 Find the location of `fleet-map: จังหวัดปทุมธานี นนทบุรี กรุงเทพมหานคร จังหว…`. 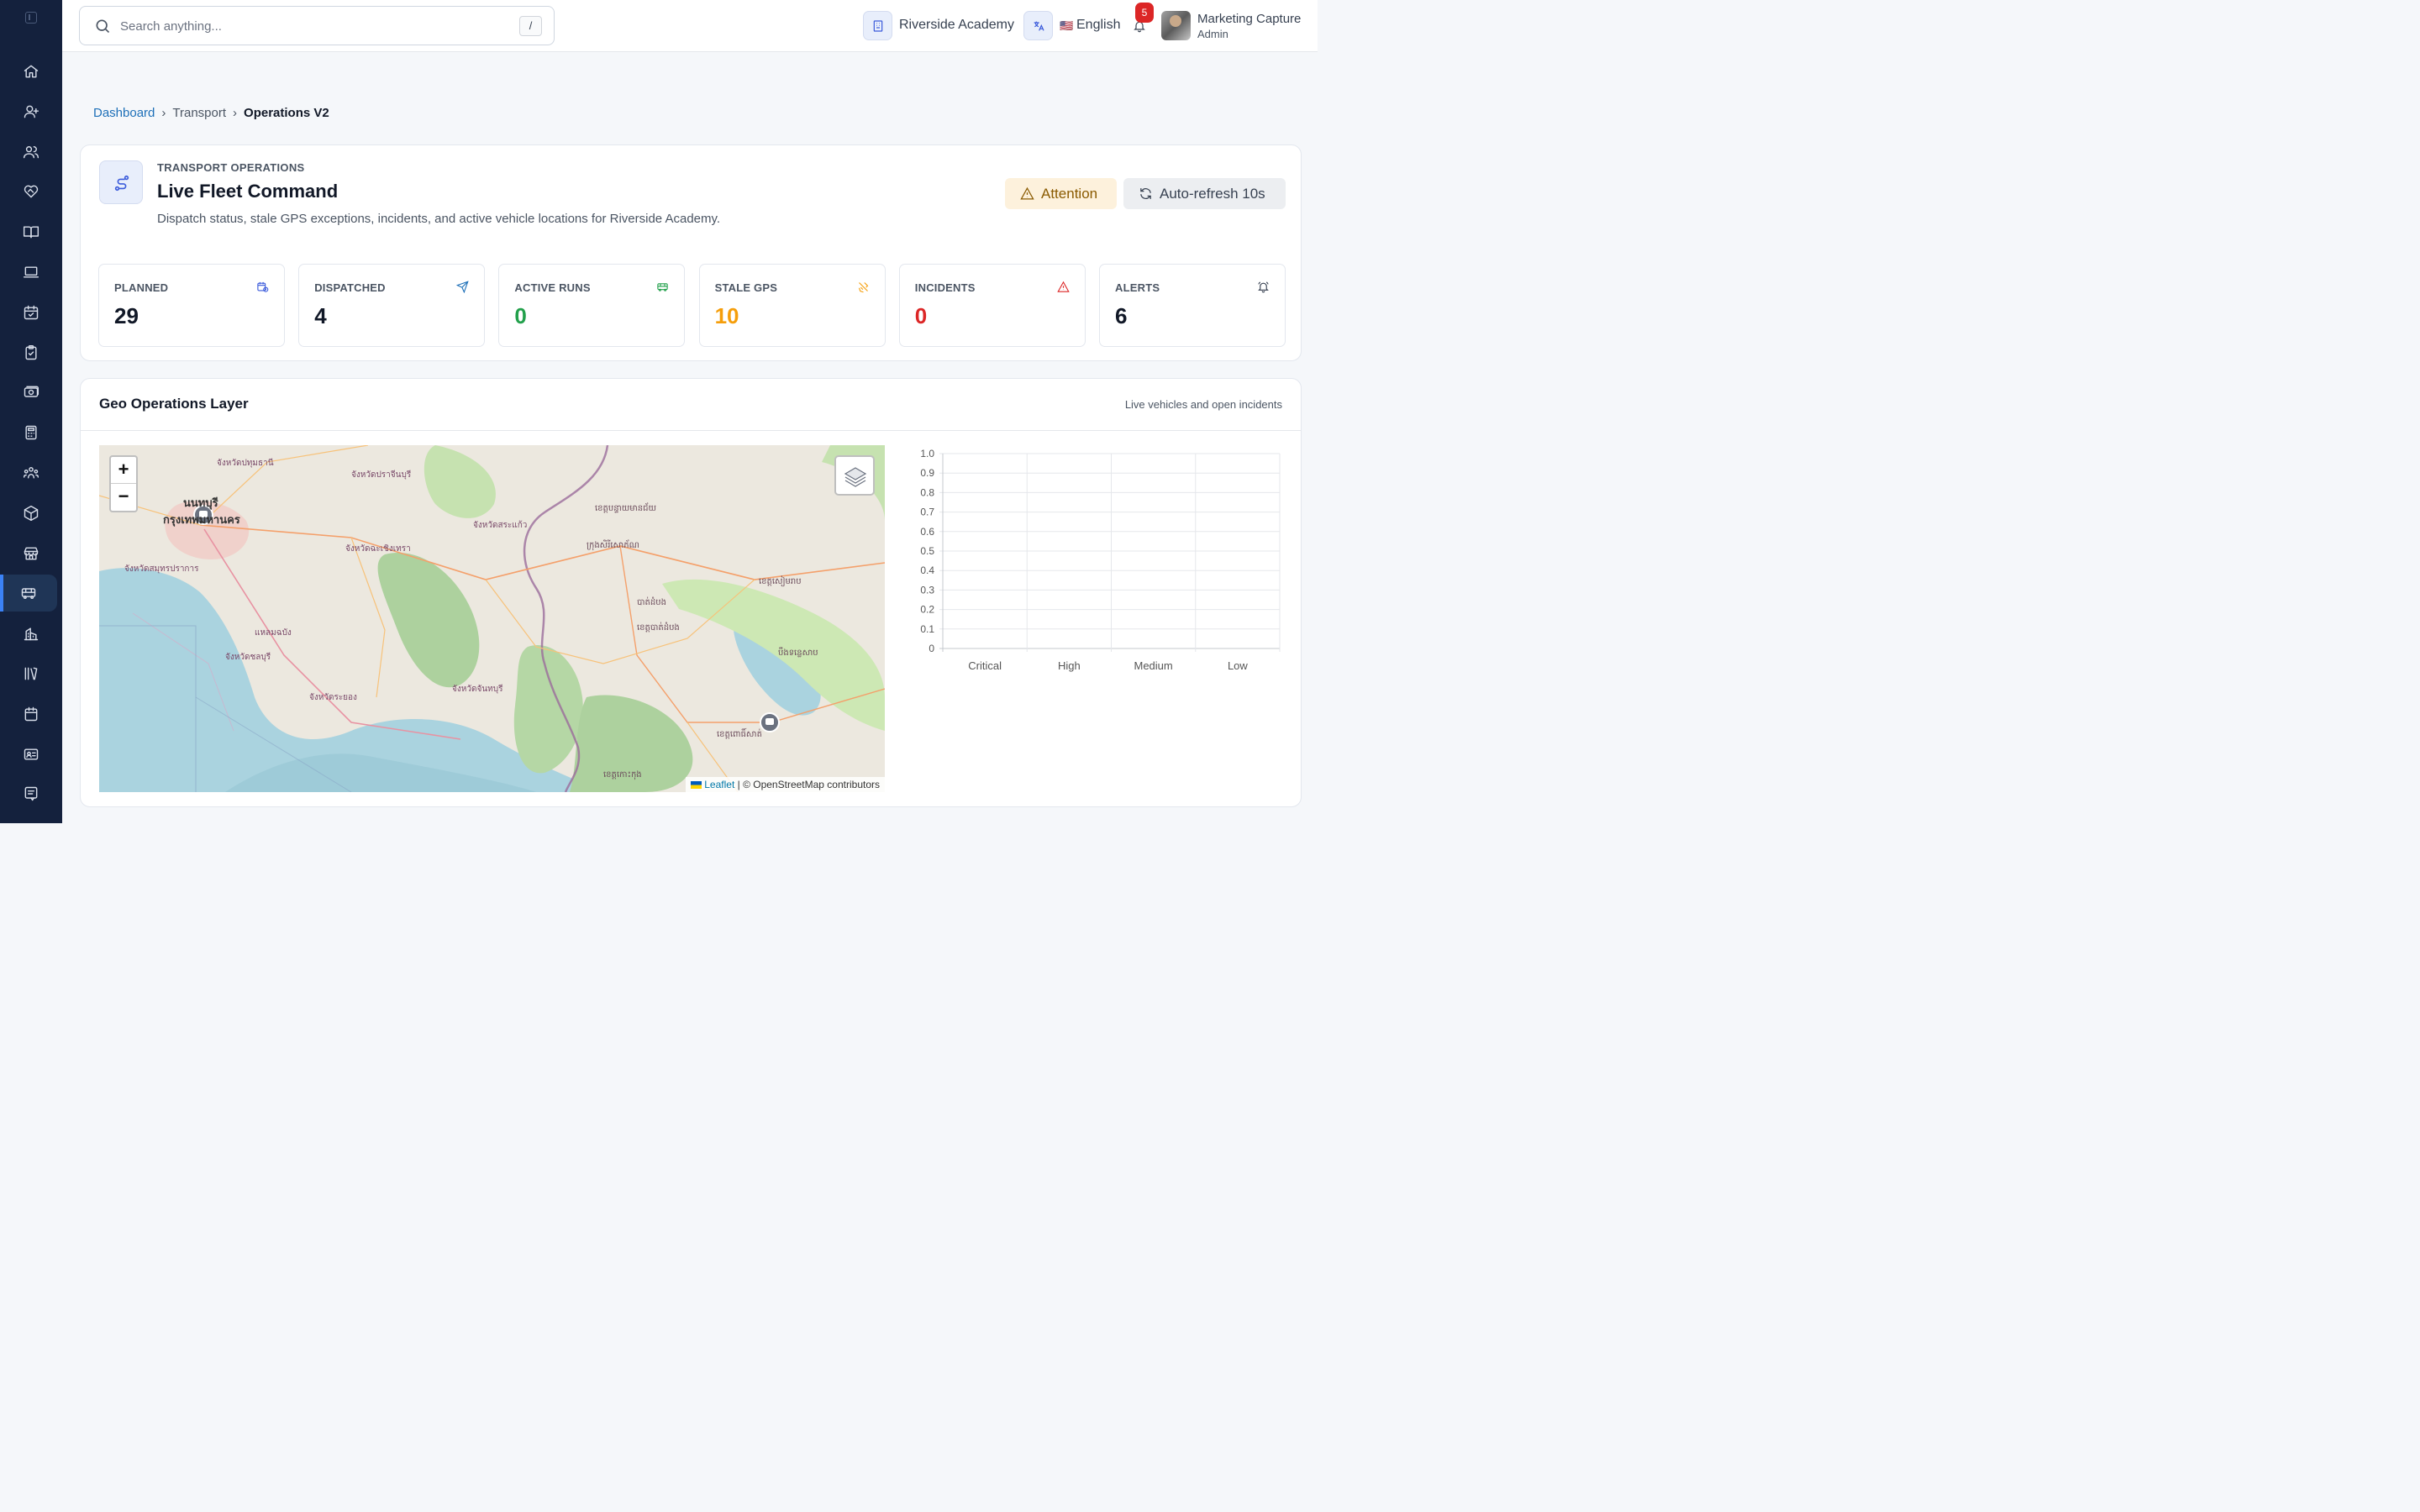

fleet-map: จังหวัดปทุมธานี นนทบุรี กรุงเทพมหานคร จังหว… is located at coordinates (492, 618).